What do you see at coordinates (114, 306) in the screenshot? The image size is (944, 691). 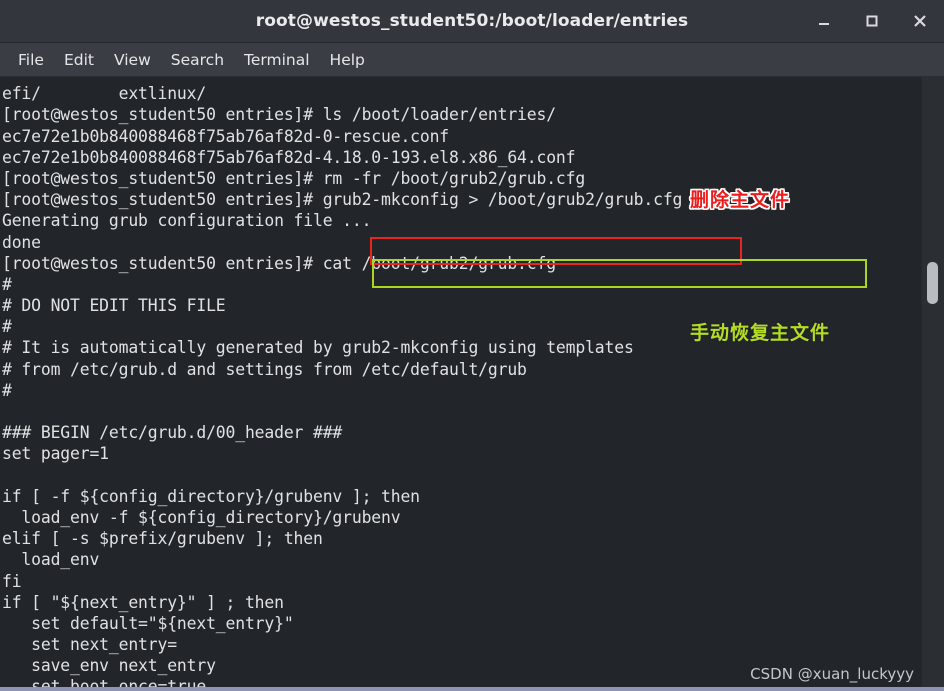 I see `terminal-line: # DO NOT EDIT THIS FILE` at bounding box center [114, 306].